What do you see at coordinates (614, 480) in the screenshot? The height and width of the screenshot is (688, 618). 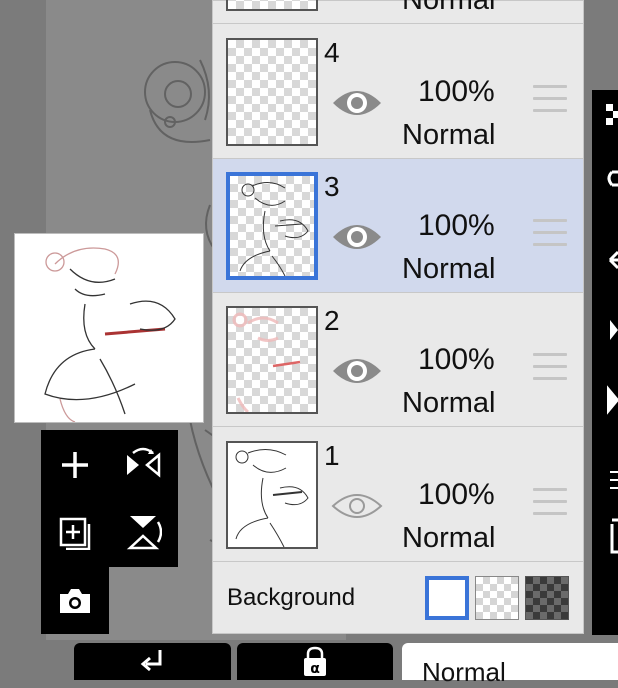 I see `merge-icon` at bounding box center [614, 480].